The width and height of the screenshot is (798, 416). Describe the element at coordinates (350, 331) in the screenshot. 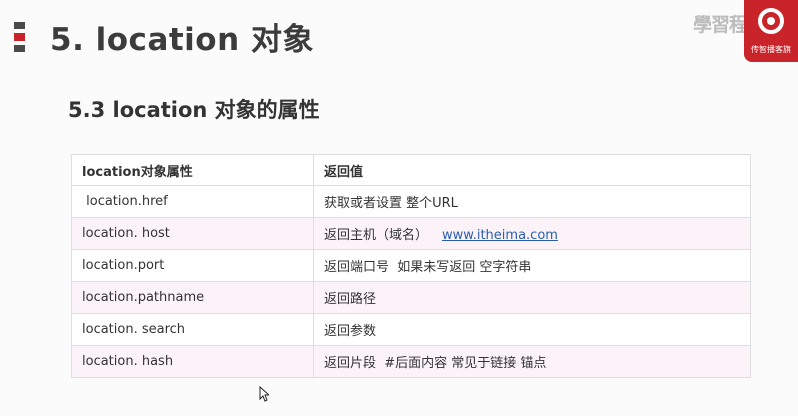

I see `value-text: 返回参数` at that location.